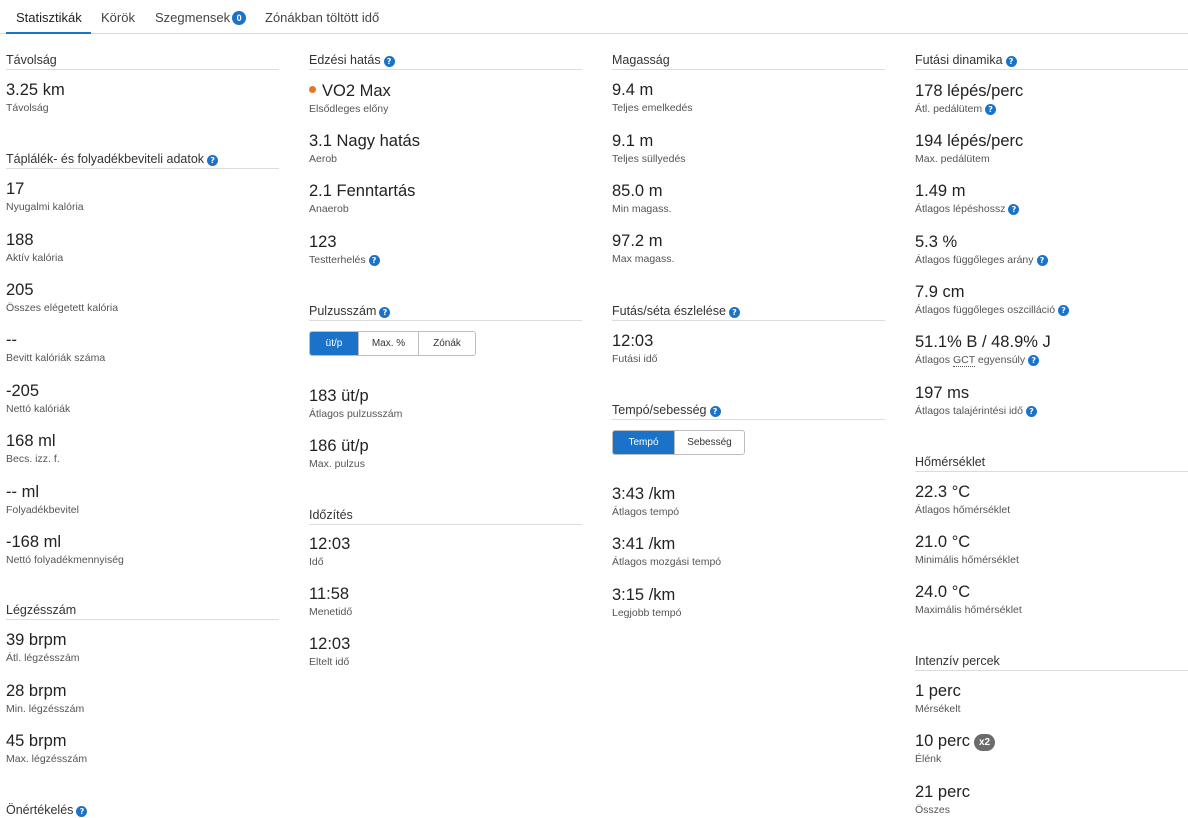 The width and height of the screenshot is (1188, 818). What do you see at coordinates (748, 198) in the screenshot?
I see `stat-min-elevation: 85.0 m Min magass.` at bounding box center [748, 198].